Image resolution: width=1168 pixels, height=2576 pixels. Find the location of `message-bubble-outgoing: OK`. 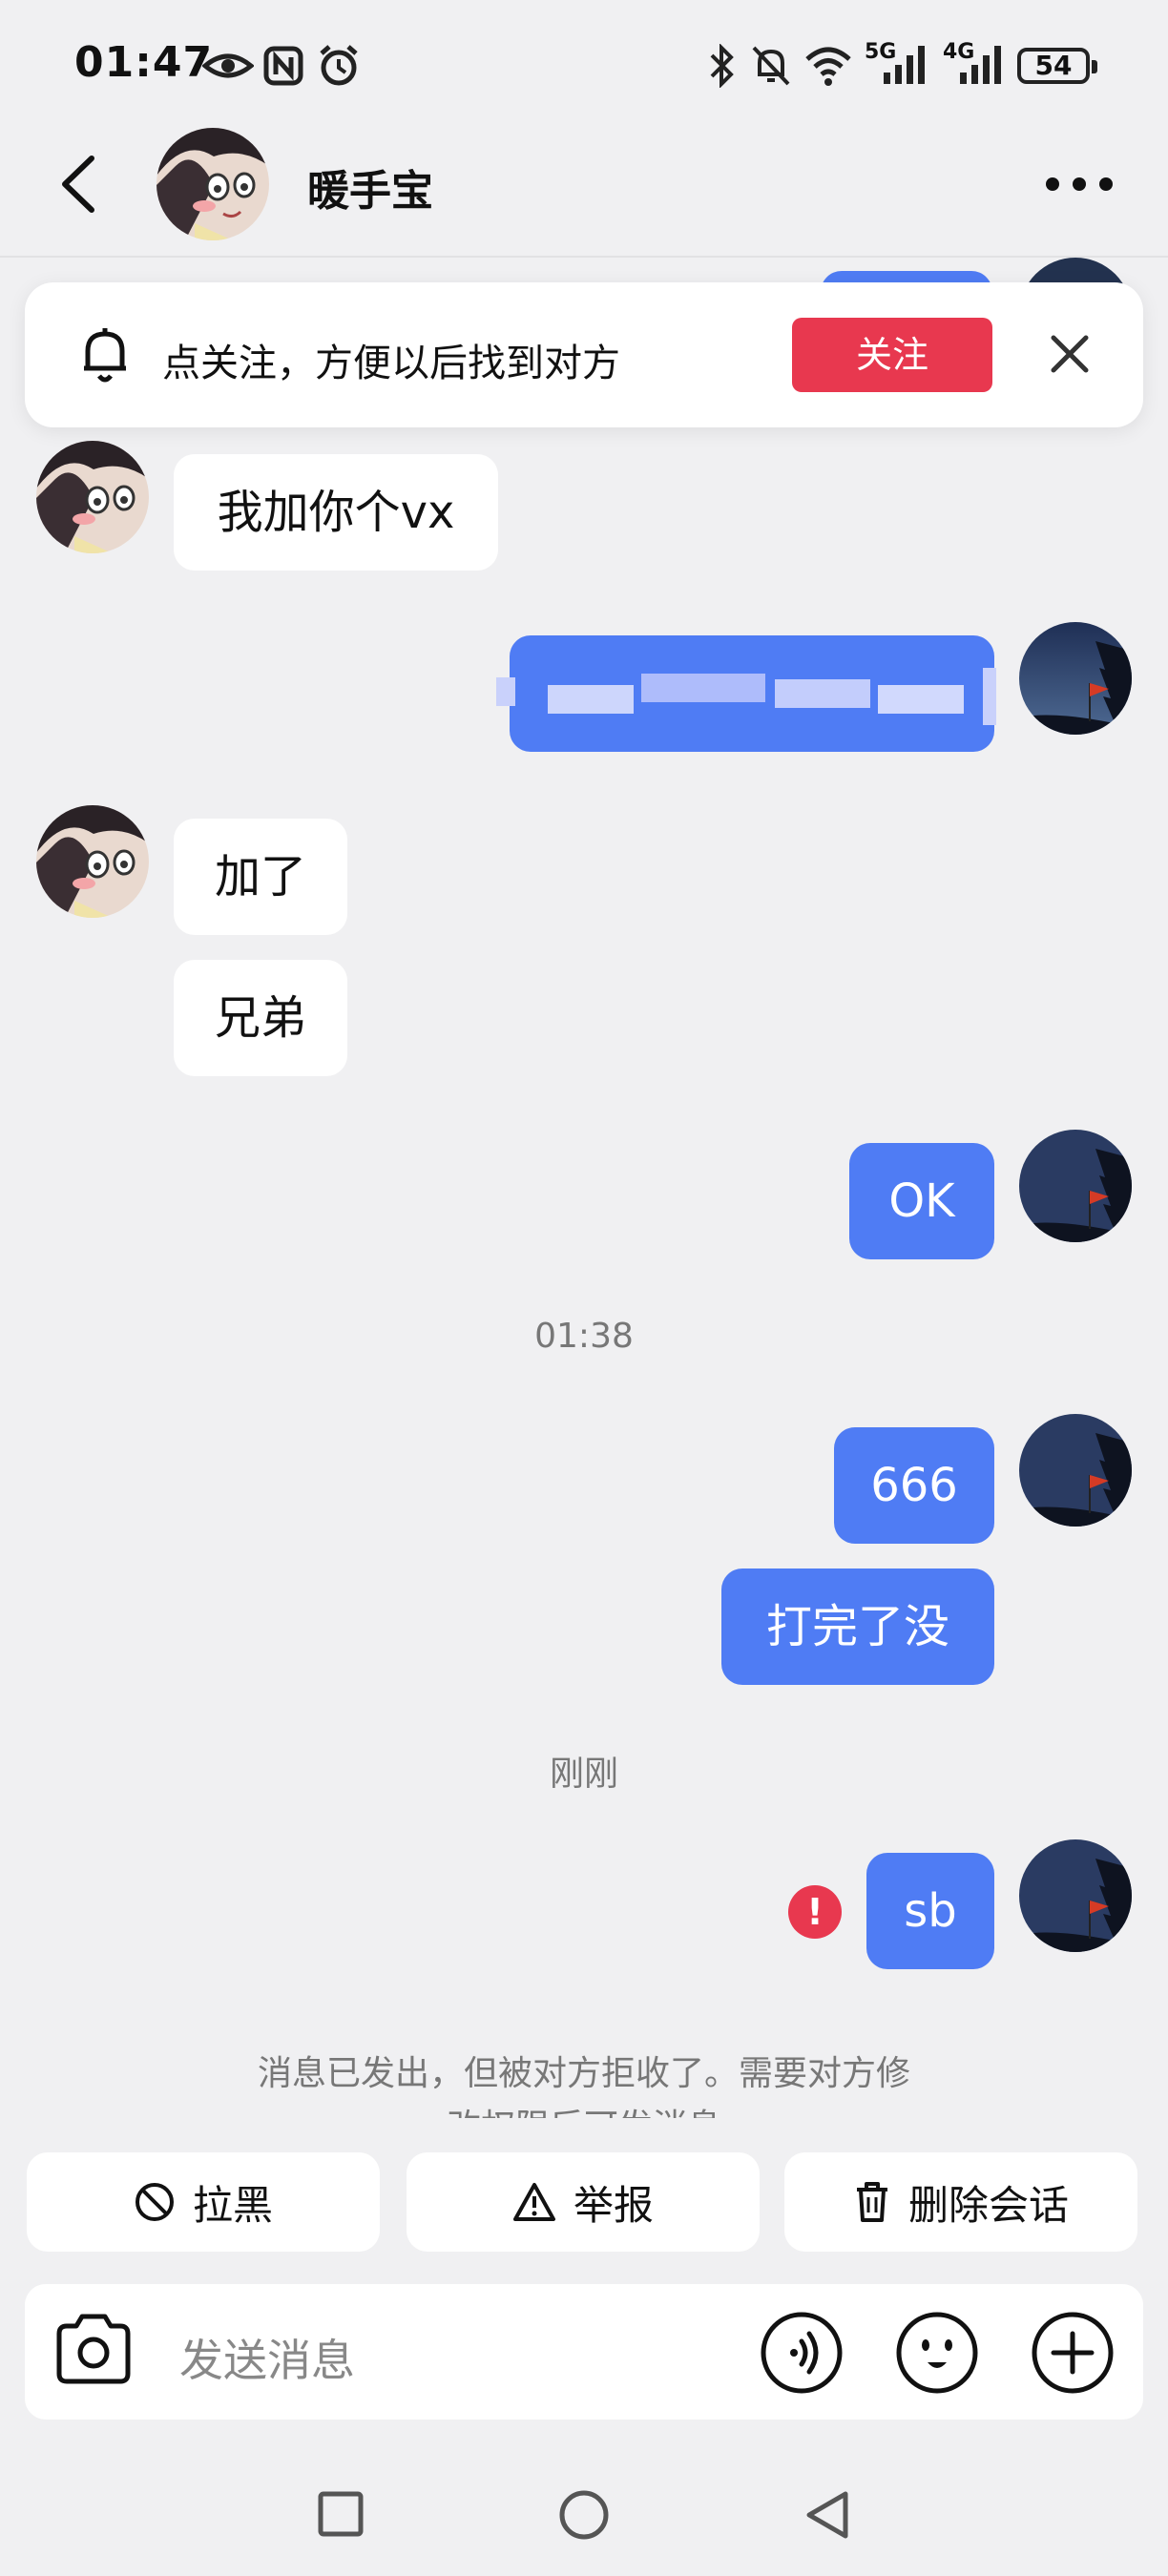

message-bubble-outgoing: OK is located at coordinates (921, 1201).